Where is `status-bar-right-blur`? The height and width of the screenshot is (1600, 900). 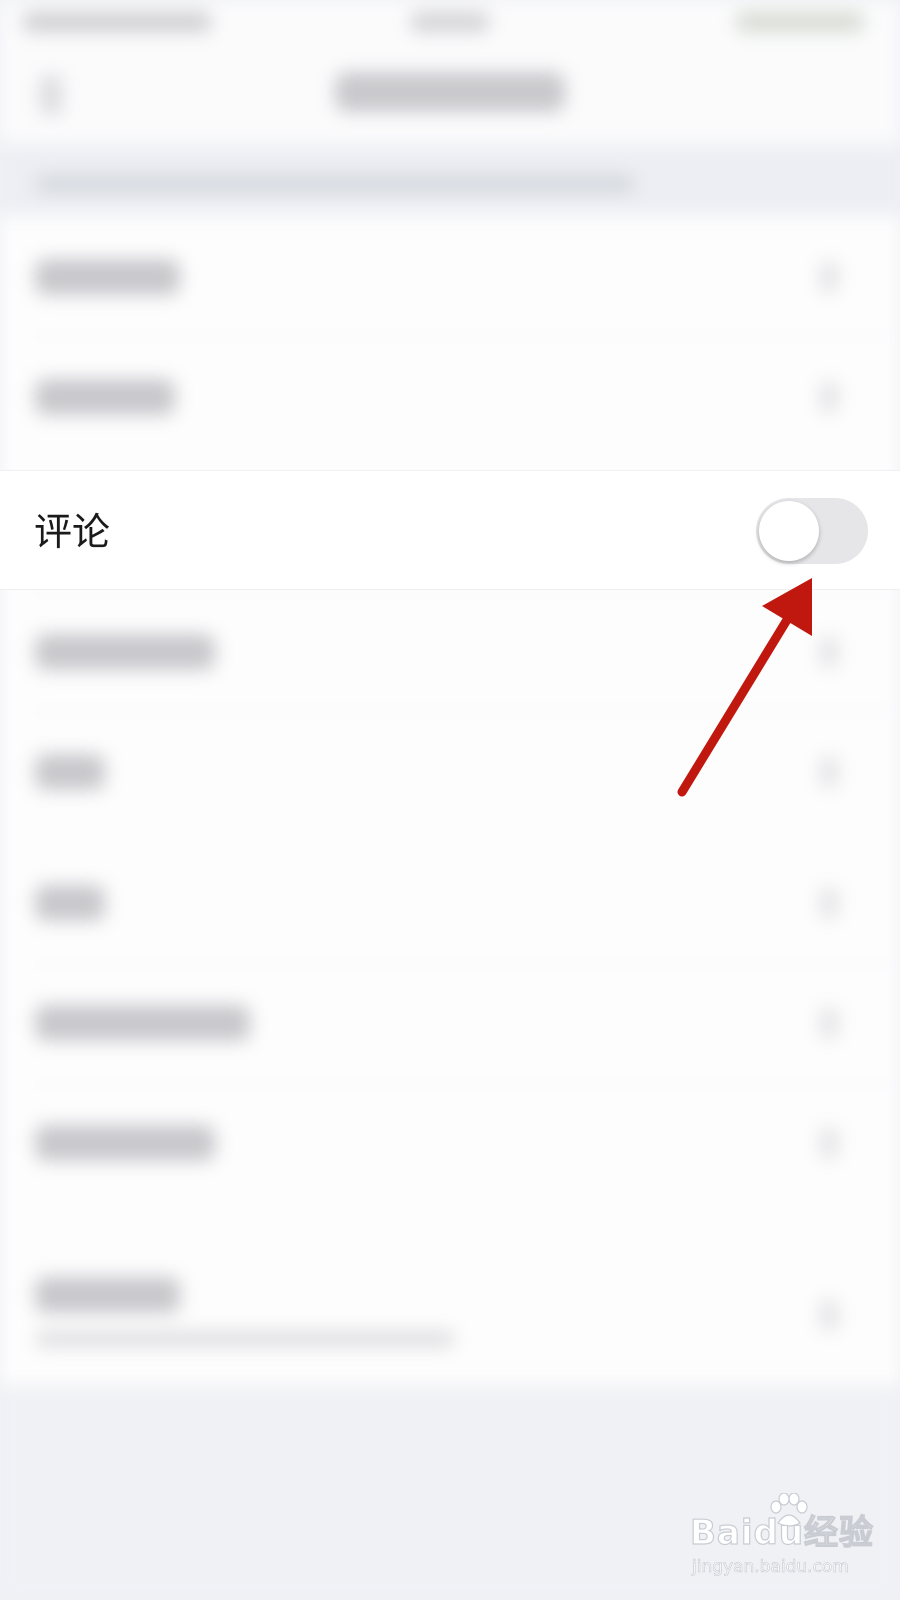
status-bar-right-blur is located at coordinates (800, 22).